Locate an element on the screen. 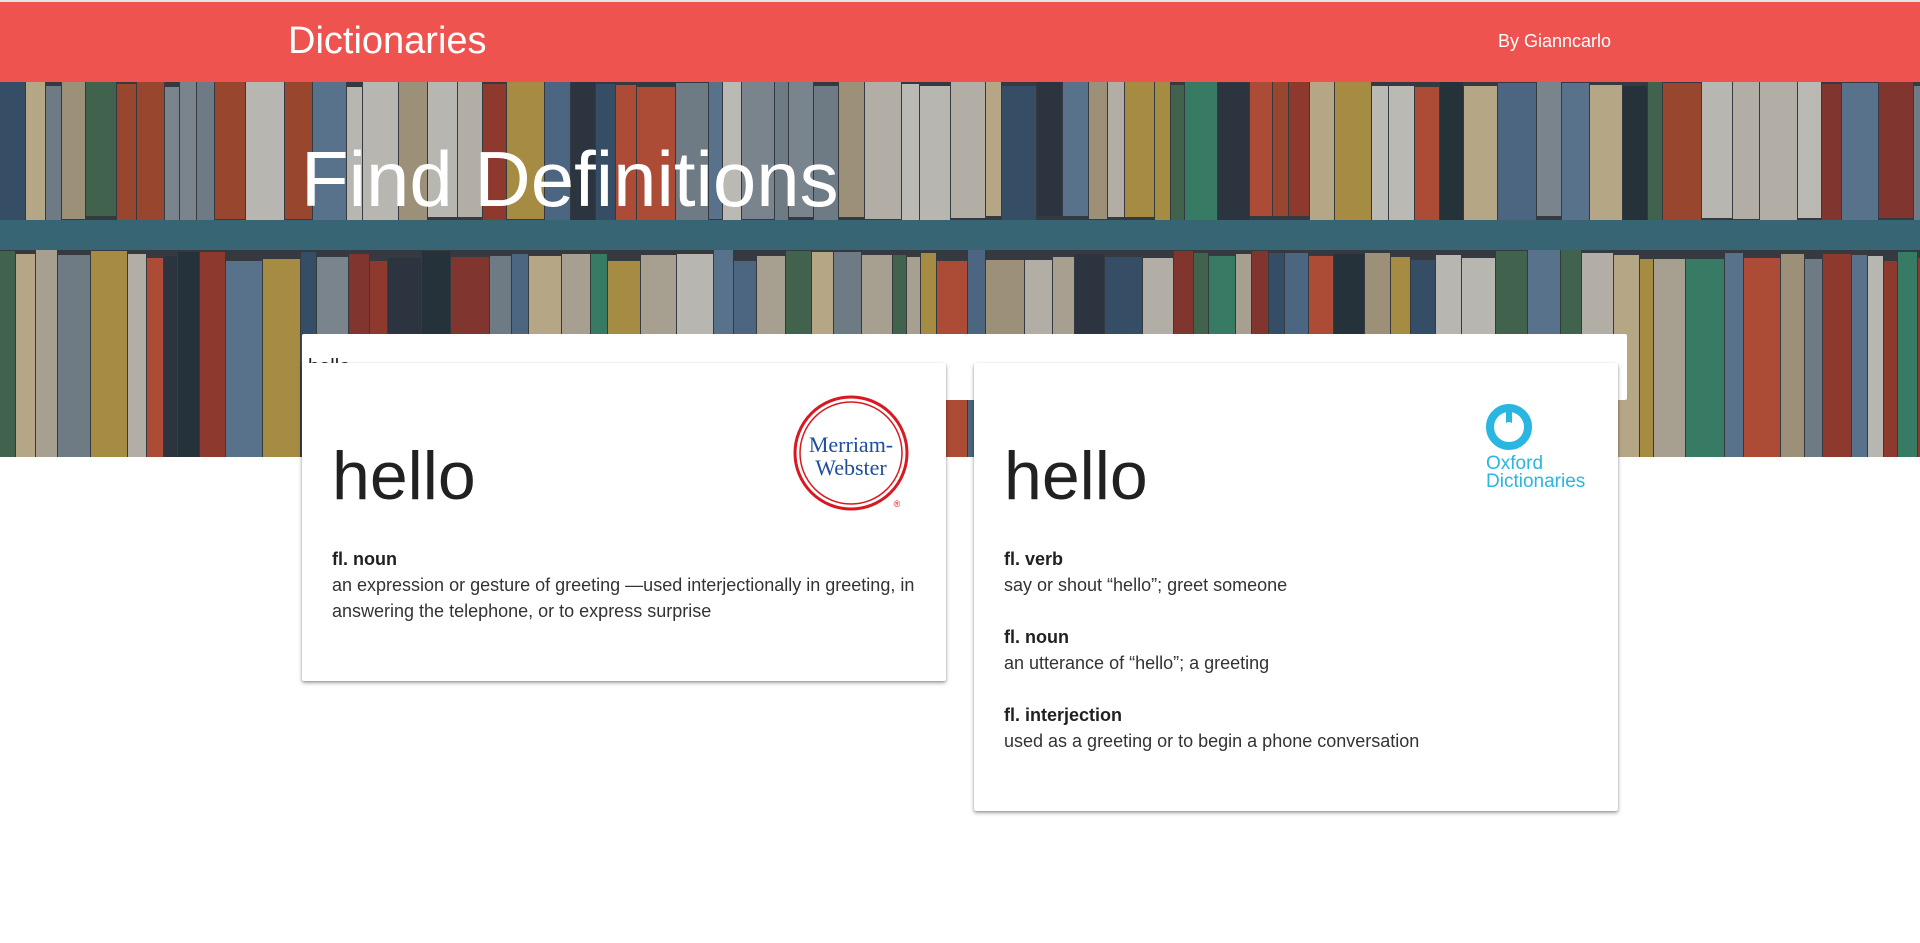 The height and width of the screenshot is (943, 1920). author-link: By Gianncarlo is located at coordinates (1554, 41).